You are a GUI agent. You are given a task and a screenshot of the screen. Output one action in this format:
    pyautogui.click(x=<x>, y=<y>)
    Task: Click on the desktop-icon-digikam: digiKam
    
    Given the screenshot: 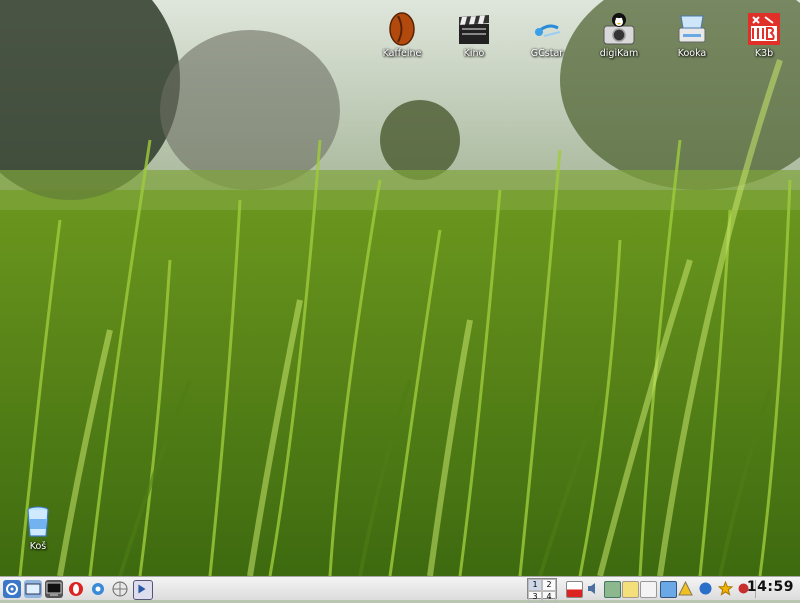 What is the action you would take?
    pyautogui.click(x=619, y=35)
    